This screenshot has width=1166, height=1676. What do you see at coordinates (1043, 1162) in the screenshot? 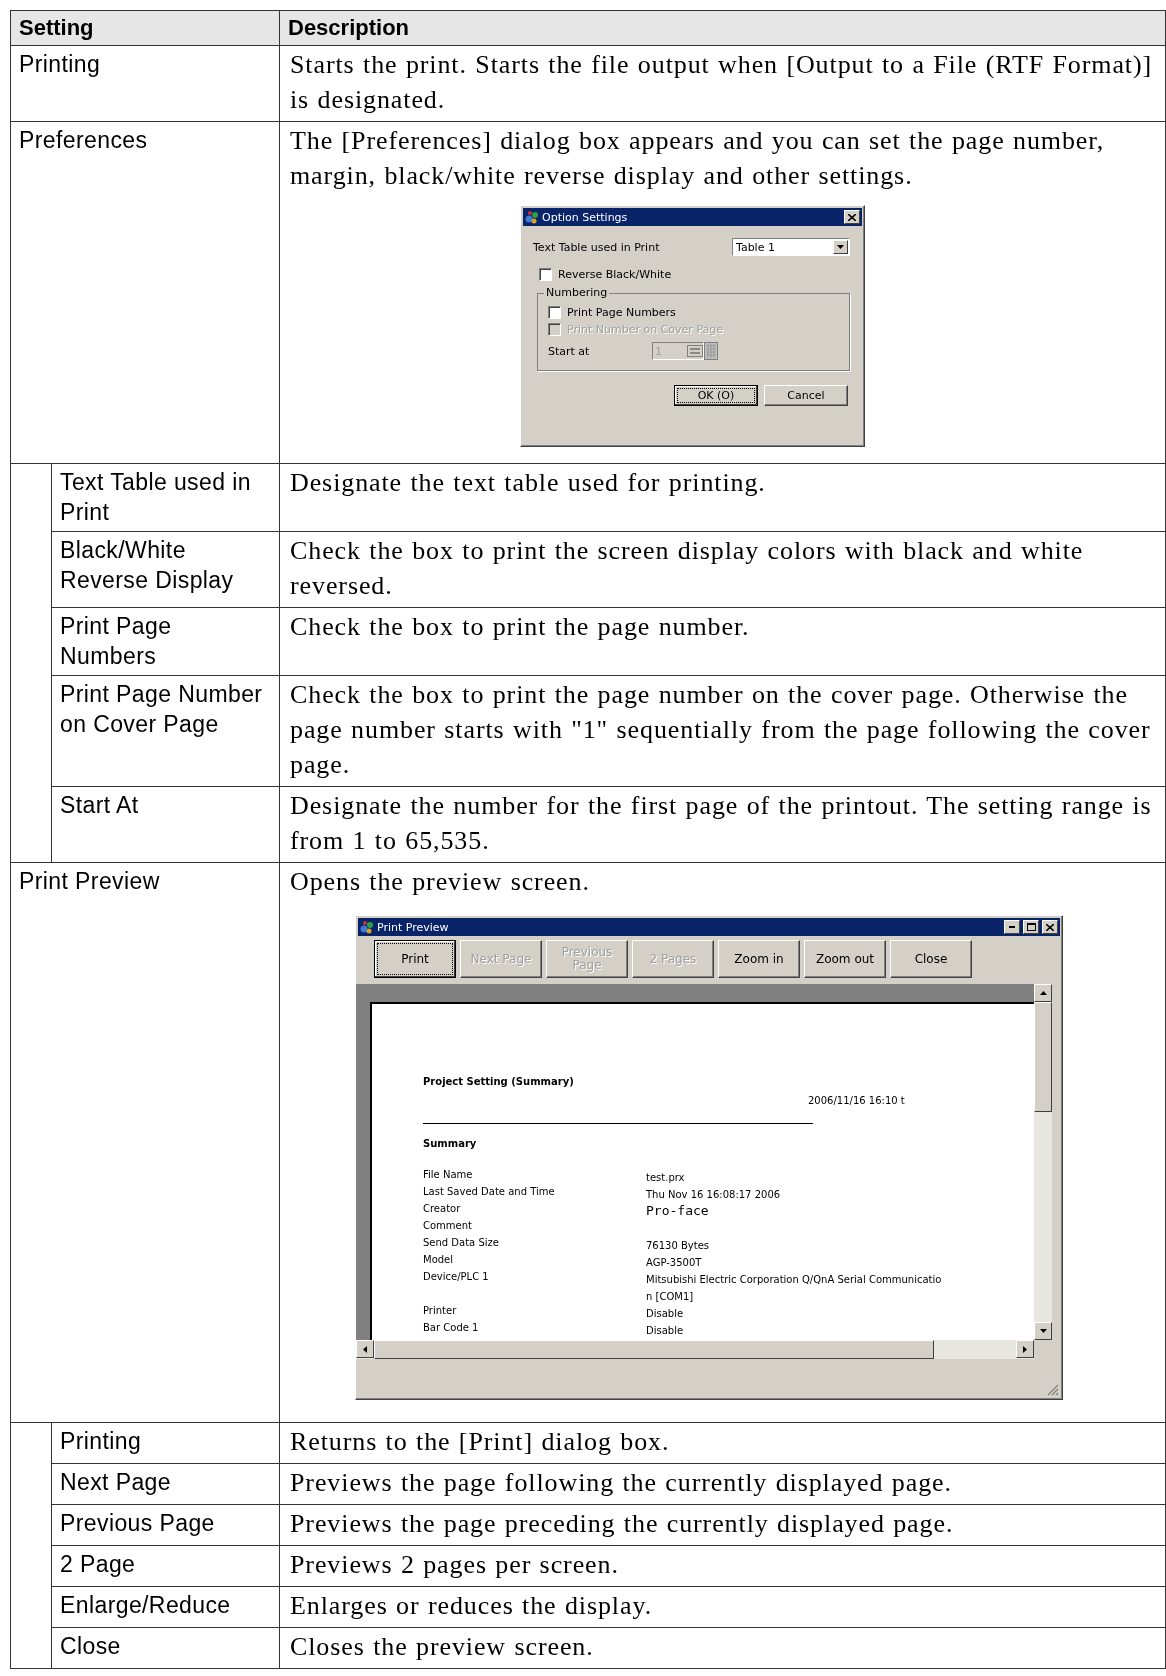
I see `vertical-scrollbar` at bounding box center [1043, 1162].